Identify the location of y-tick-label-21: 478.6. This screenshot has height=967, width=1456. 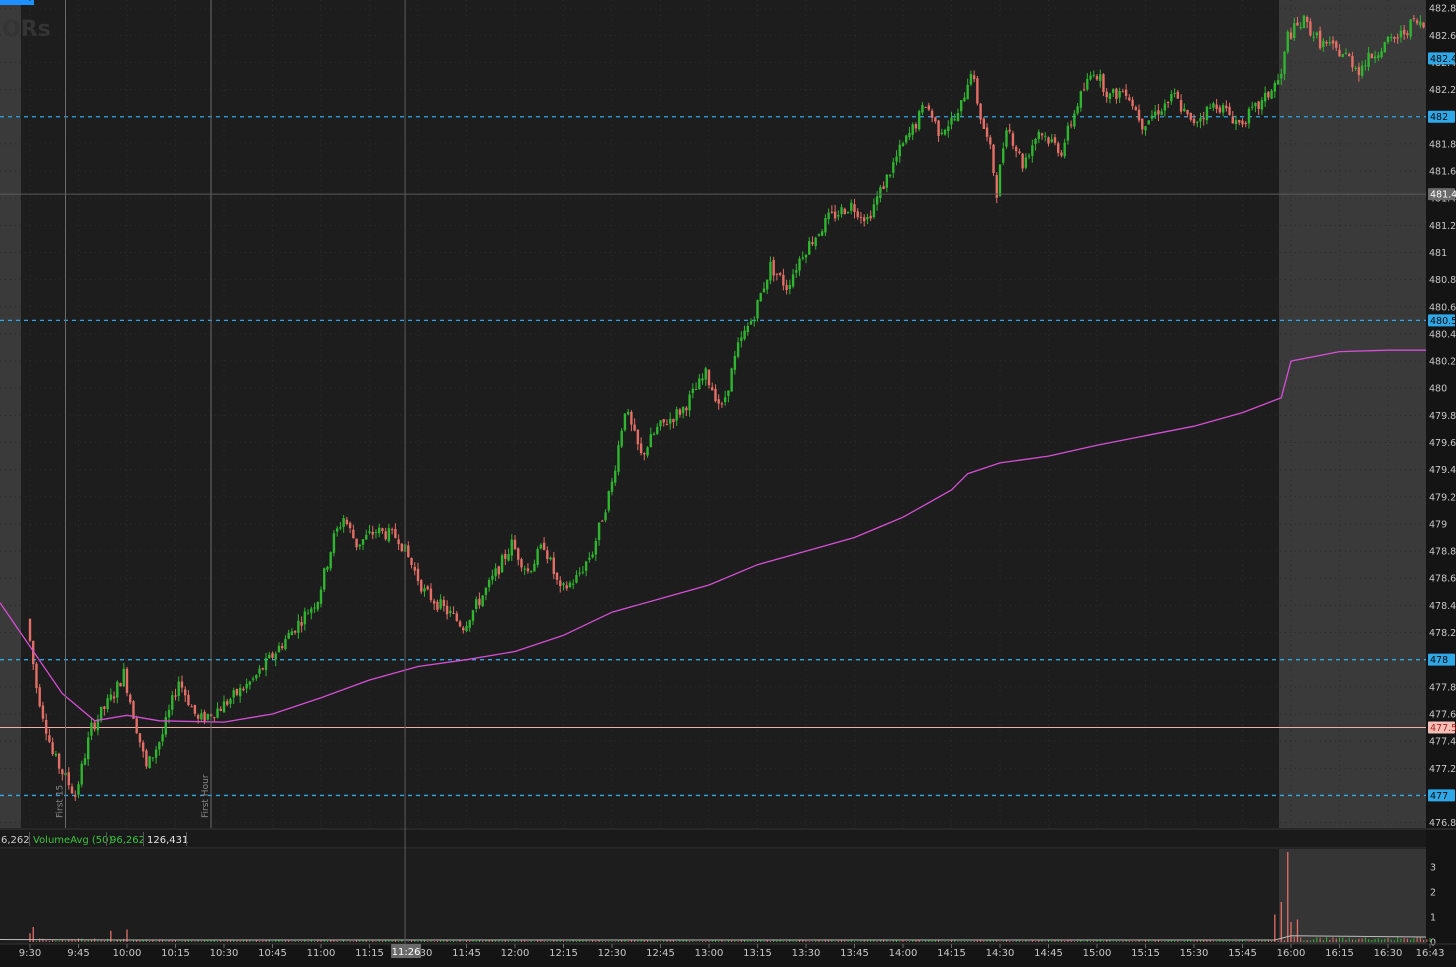
(1442, 579).